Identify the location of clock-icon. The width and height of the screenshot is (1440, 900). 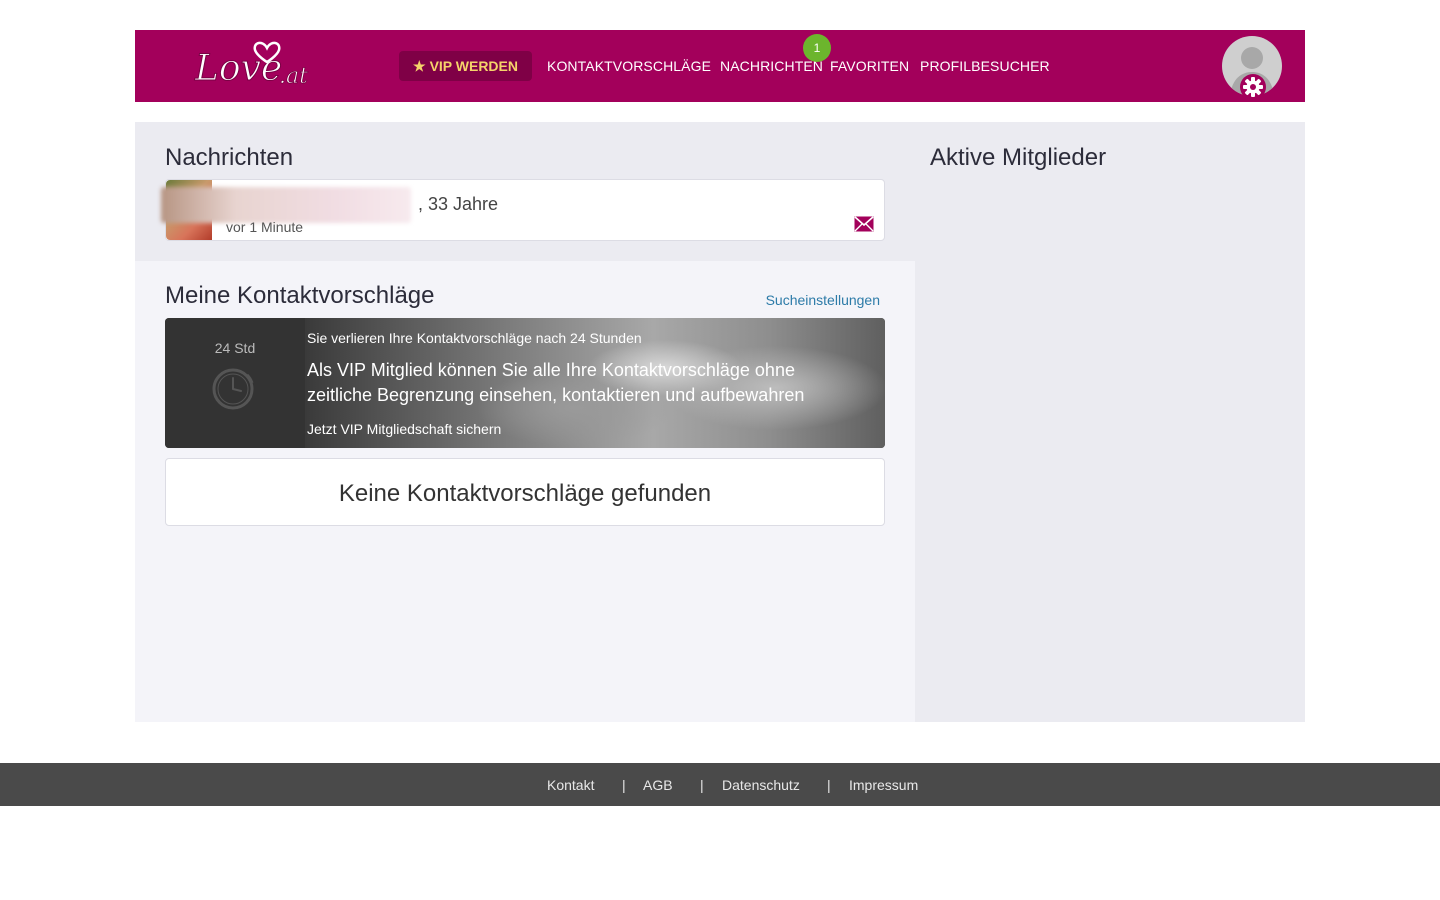
(233, 389).